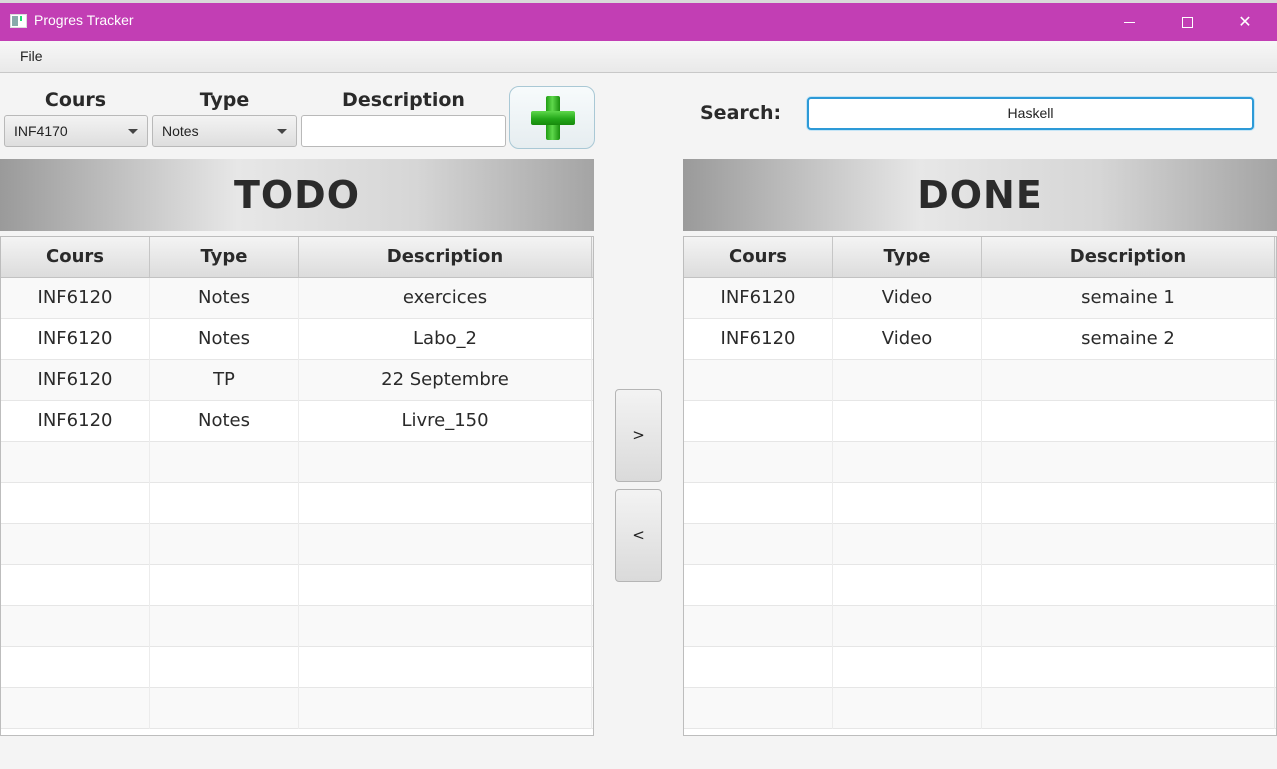 This screenshot has height=769, width=1277. I want to click on taskbar-strip, so click(638, 1).